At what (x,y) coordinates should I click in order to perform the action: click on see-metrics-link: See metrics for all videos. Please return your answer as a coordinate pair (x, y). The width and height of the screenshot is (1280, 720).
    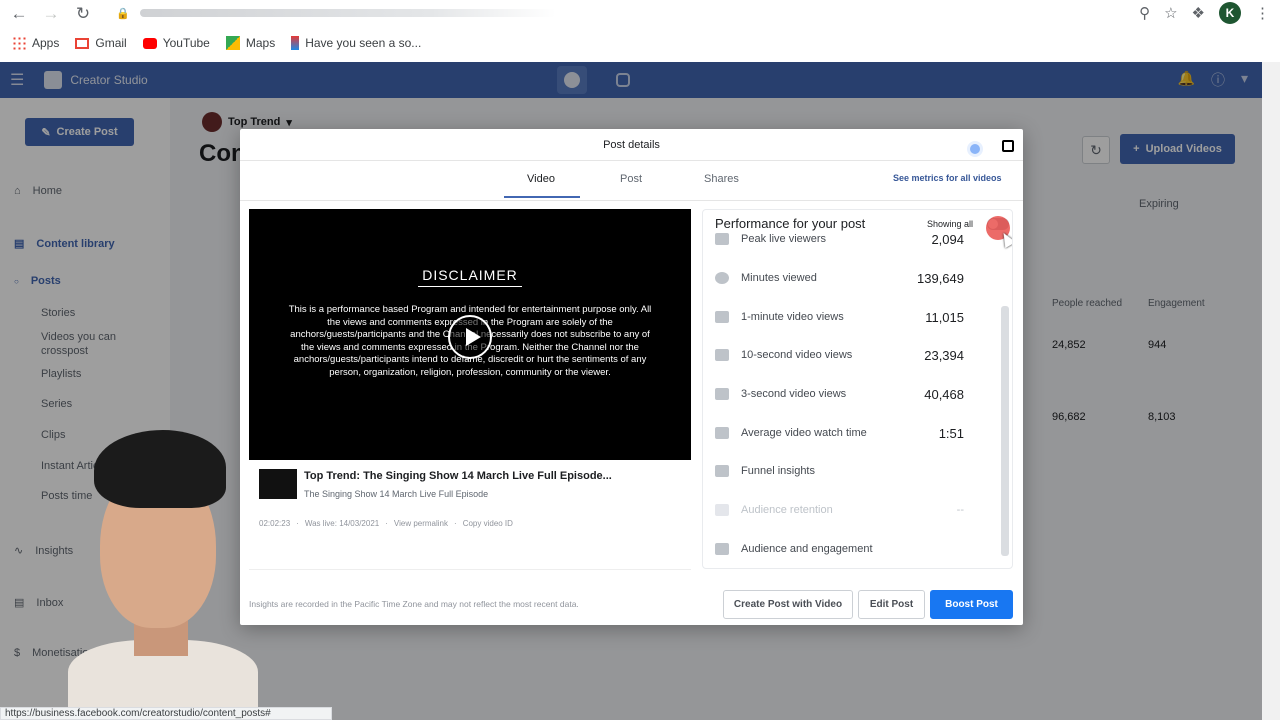
    Looking at the image, I should click on (947, 178).